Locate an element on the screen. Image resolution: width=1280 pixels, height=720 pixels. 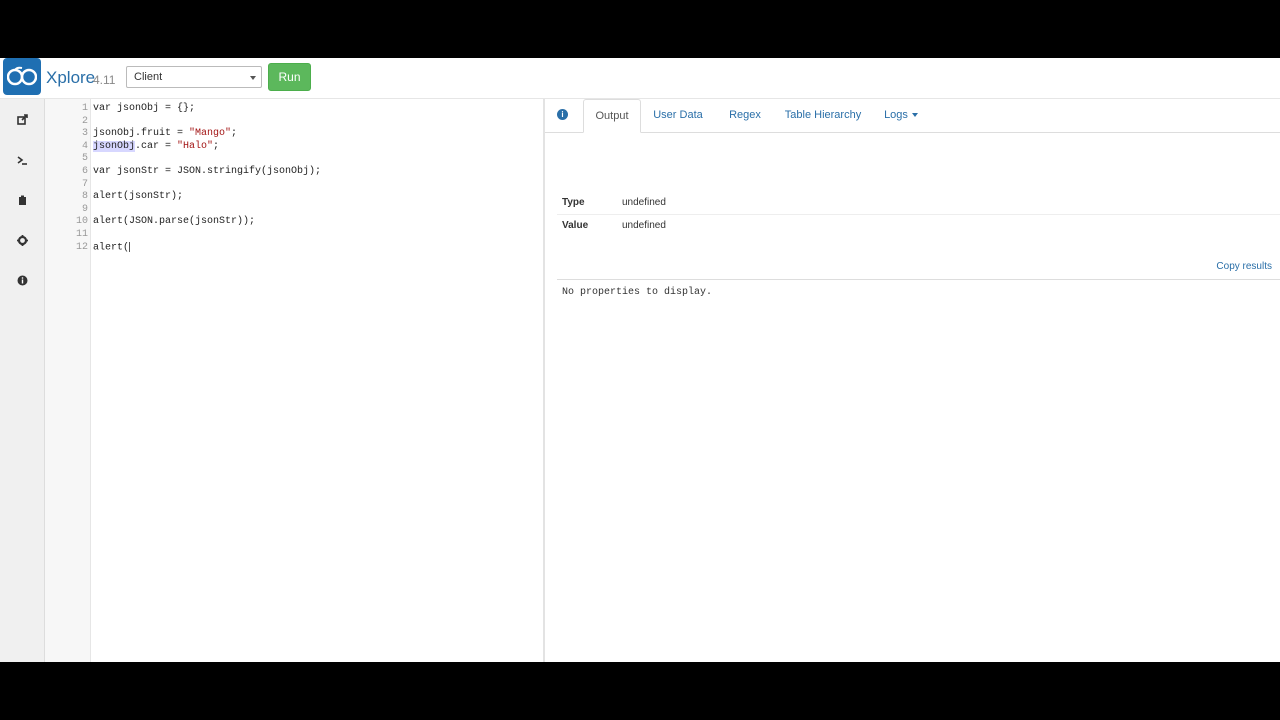
caret-down-icon is located at coordinates (914, 115).